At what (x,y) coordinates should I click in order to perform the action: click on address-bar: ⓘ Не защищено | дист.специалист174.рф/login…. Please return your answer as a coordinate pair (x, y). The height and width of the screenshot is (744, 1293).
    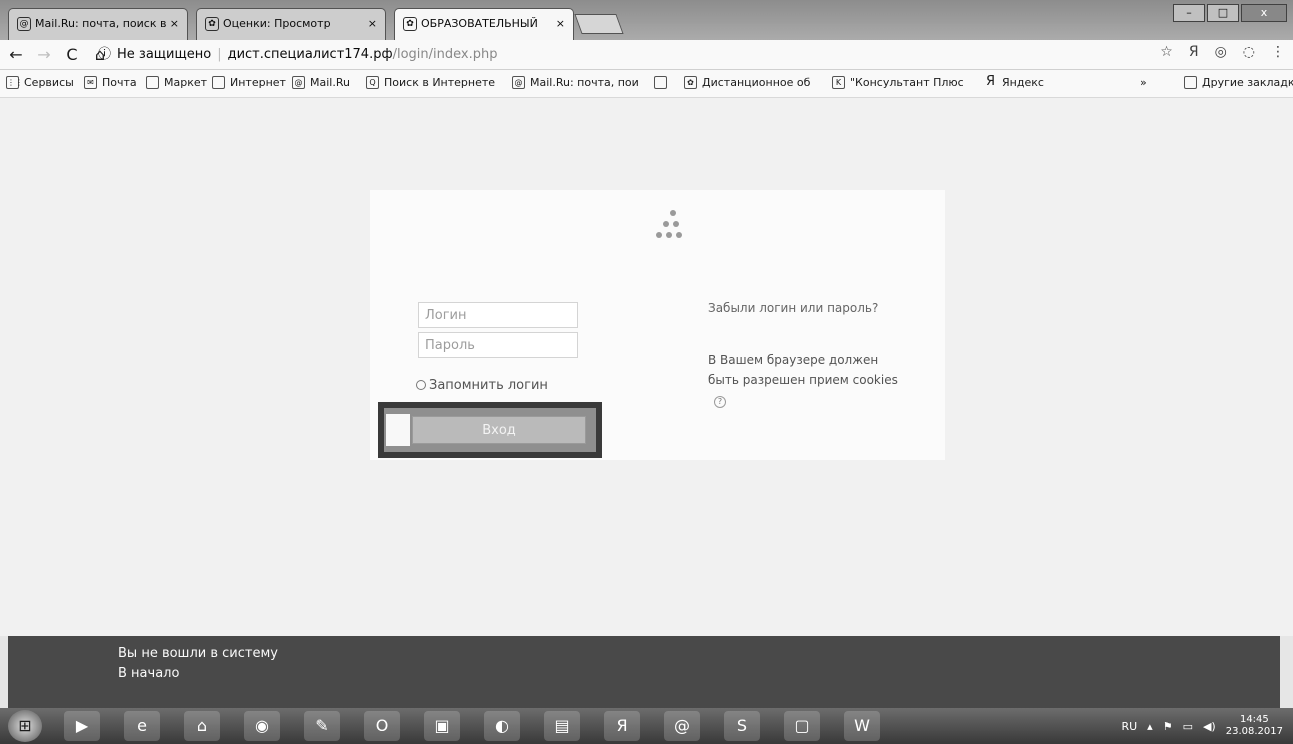
    Looking at the image, I should click on (633, 55).